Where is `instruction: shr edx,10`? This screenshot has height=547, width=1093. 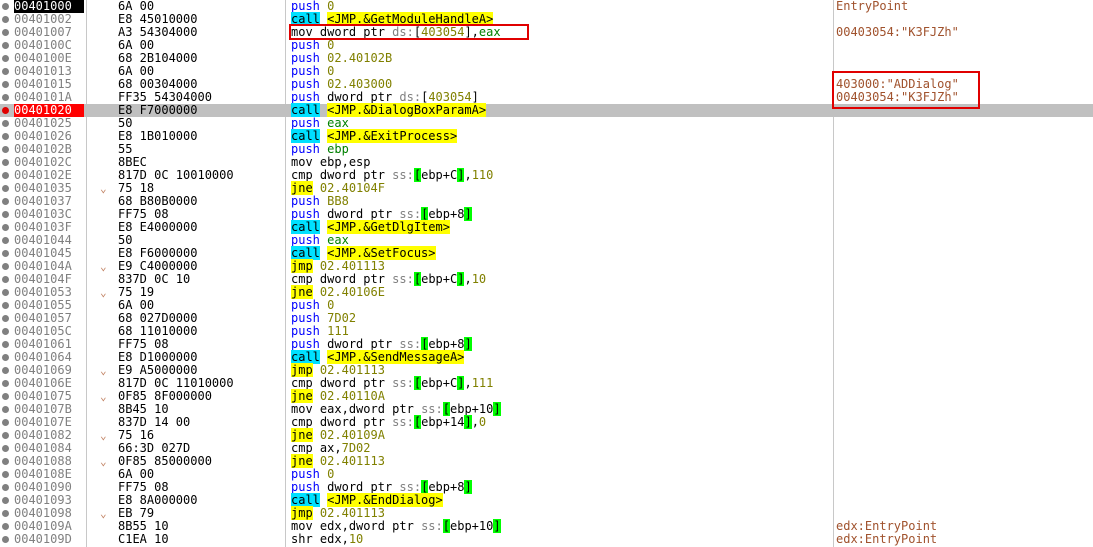 instruction: shr edx,10 is located at coordinates (561, 539).